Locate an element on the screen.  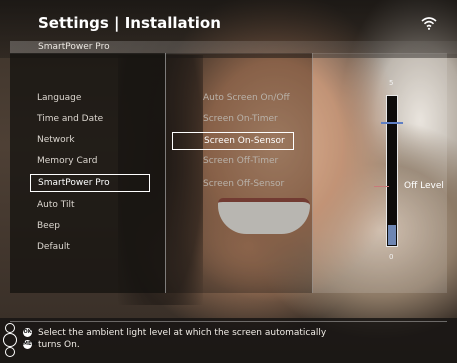
wifi-icon is located at coordinates (429, 23).